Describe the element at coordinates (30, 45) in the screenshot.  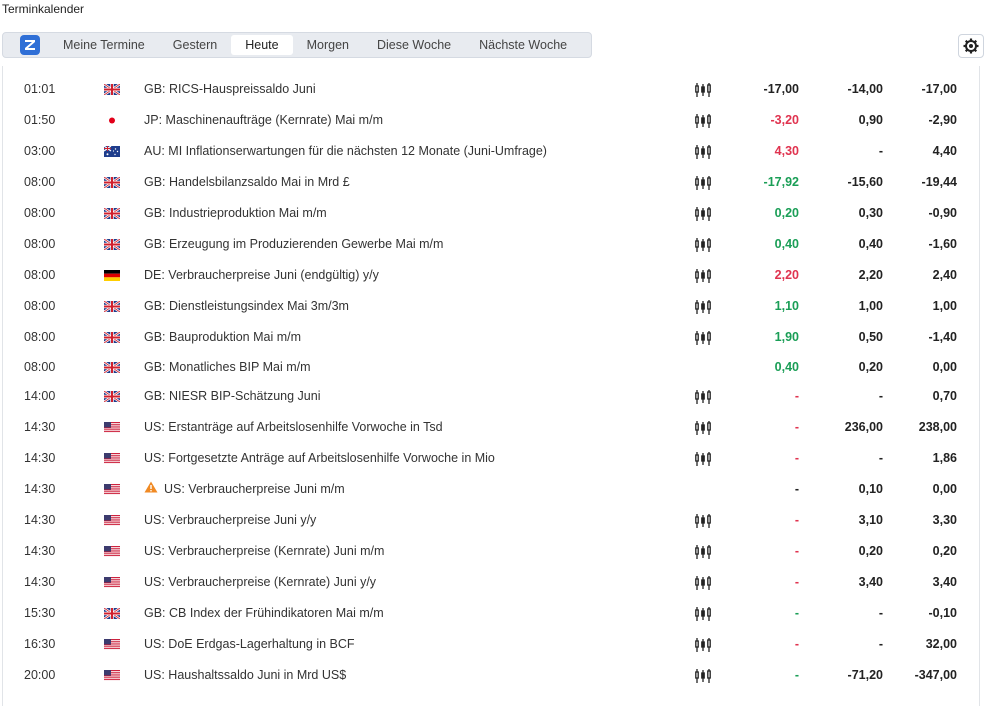
I see `app-logo-icon` at that location.